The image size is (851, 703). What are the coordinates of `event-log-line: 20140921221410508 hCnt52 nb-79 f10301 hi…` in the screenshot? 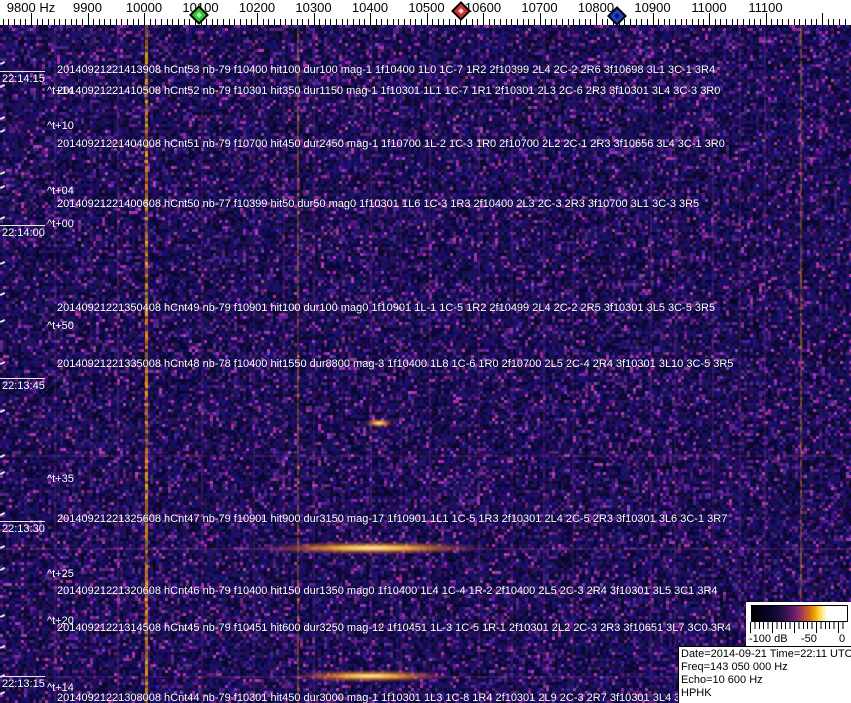 It's located at (389, 91).